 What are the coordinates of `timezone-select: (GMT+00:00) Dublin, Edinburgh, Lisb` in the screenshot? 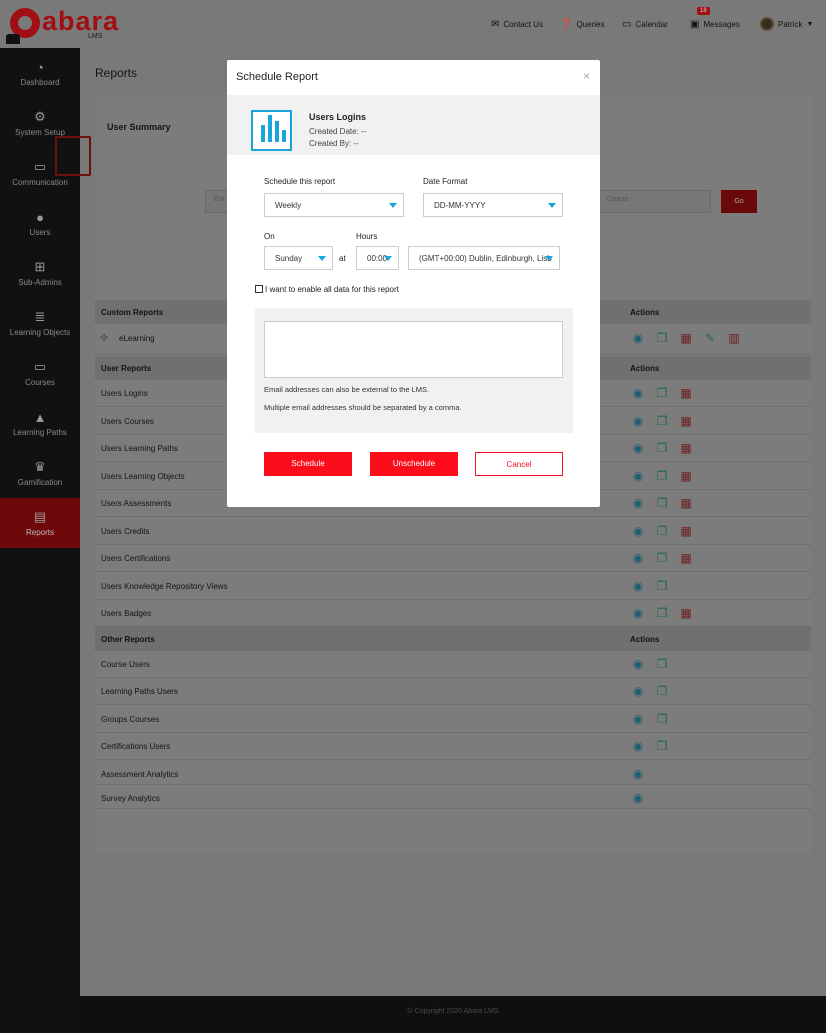 It's located at (484, 258).